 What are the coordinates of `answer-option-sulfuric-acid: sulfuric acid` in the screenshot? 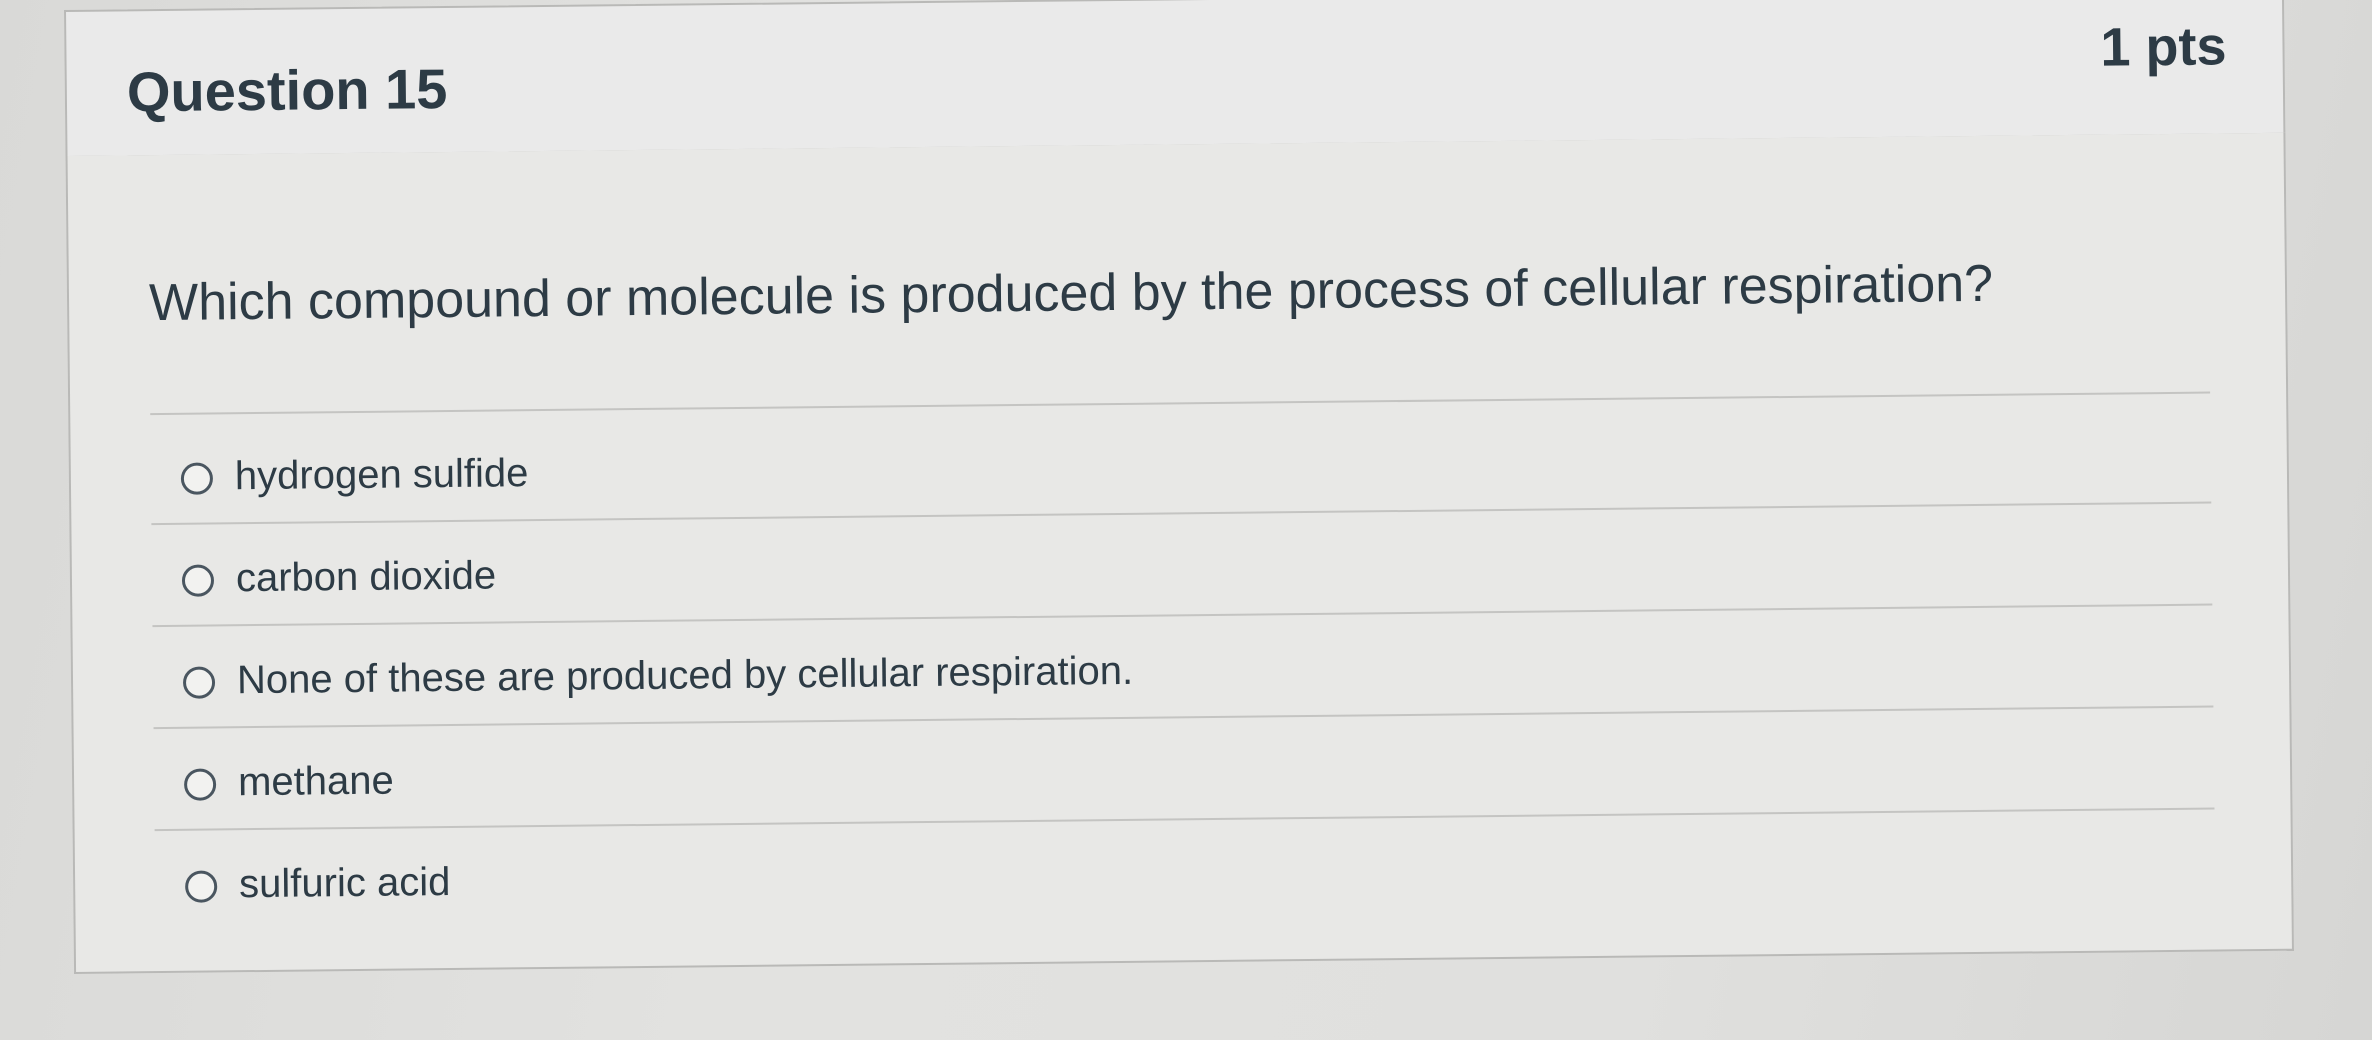 It's located at (1185, 872).